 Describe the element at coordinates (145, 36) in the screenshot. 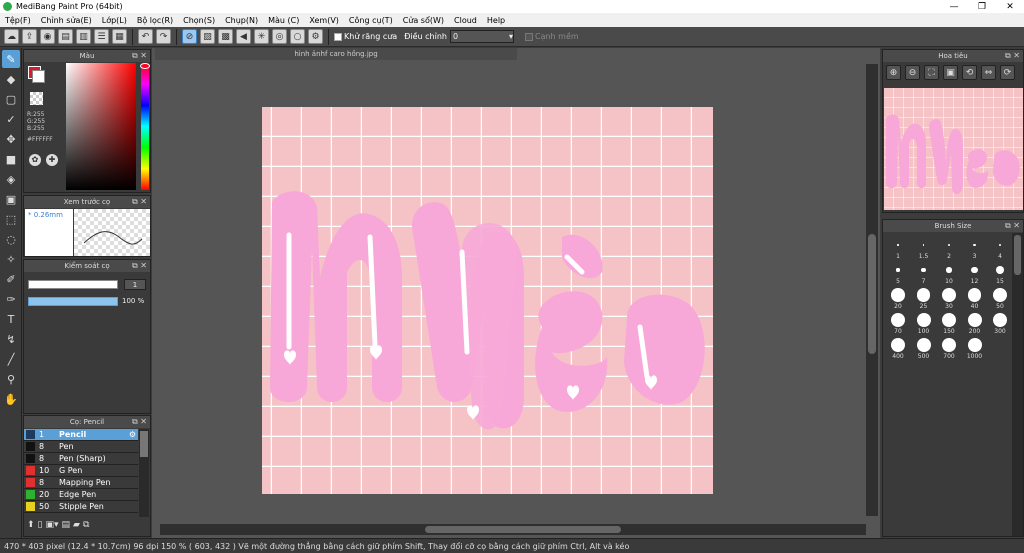

I see `undo-icon: ↶` at that location.